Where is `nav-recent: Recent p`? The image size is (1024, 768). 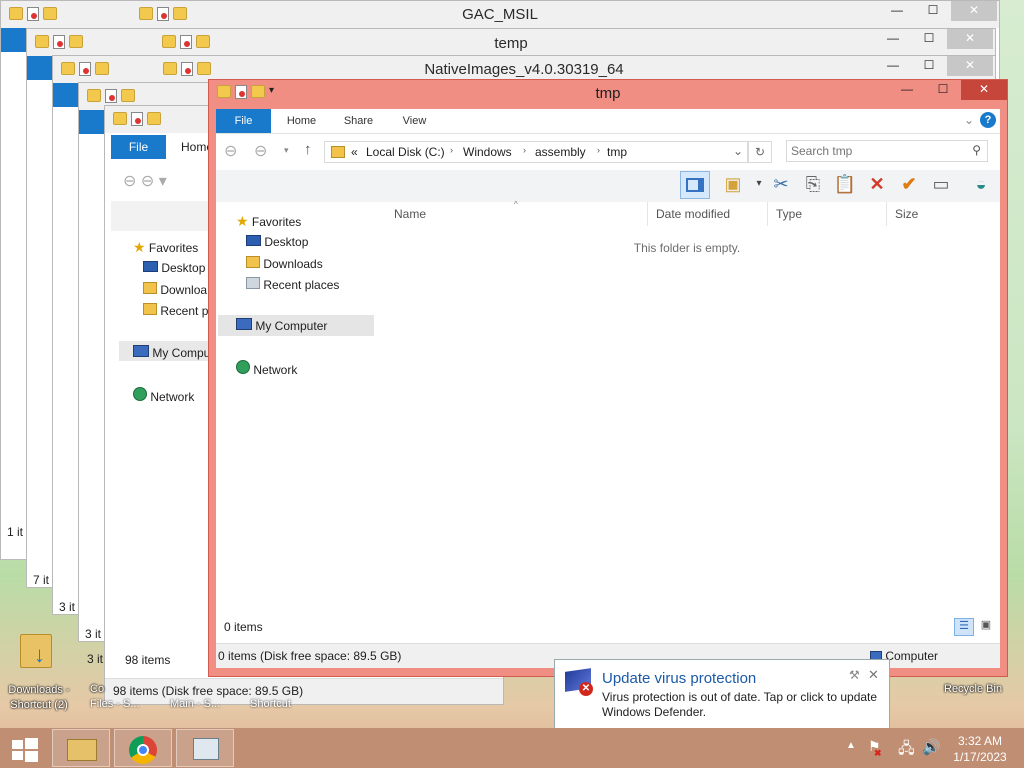 nav-recent: Recent p is located at coordinates (175, 310).